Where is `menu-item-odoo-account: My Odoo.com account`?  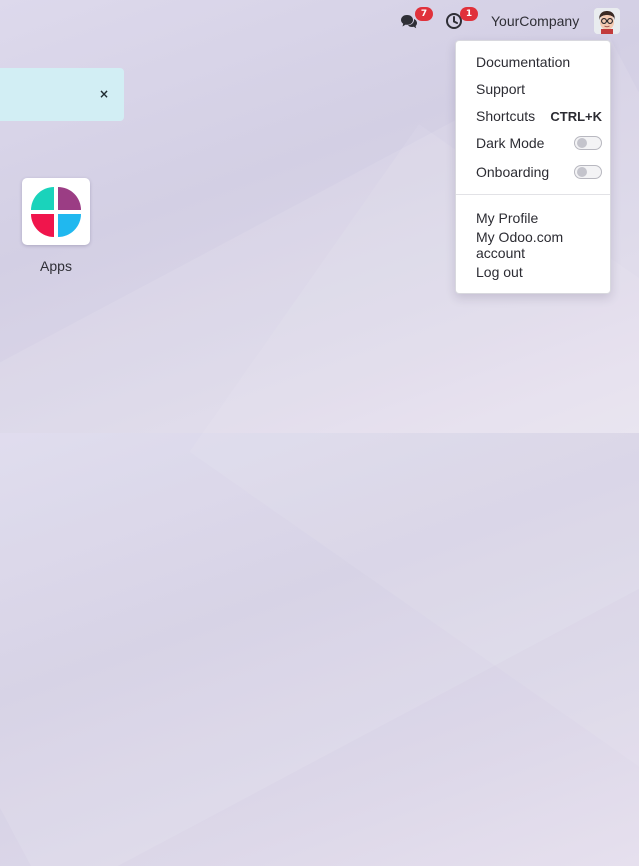
menu-item-odoo-account: My Odoo.com account is located at coordinates (539, 245).